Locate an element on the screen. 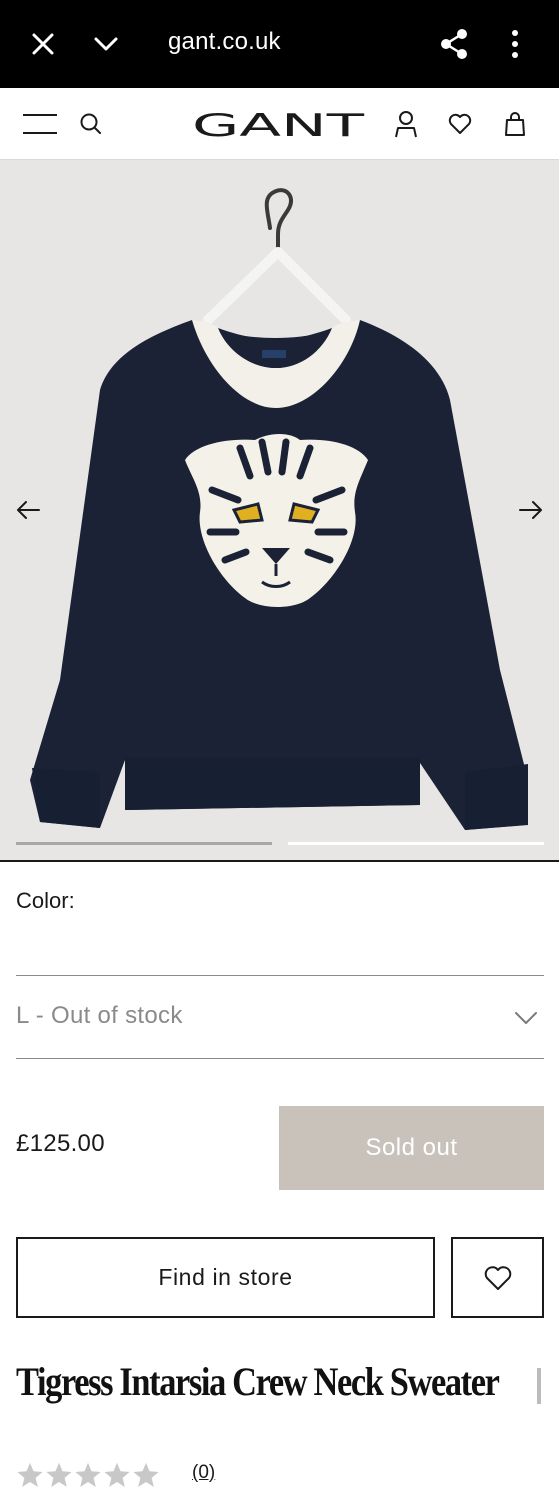  browser-url: gant.co.uk is located at coordinates (224, 42).